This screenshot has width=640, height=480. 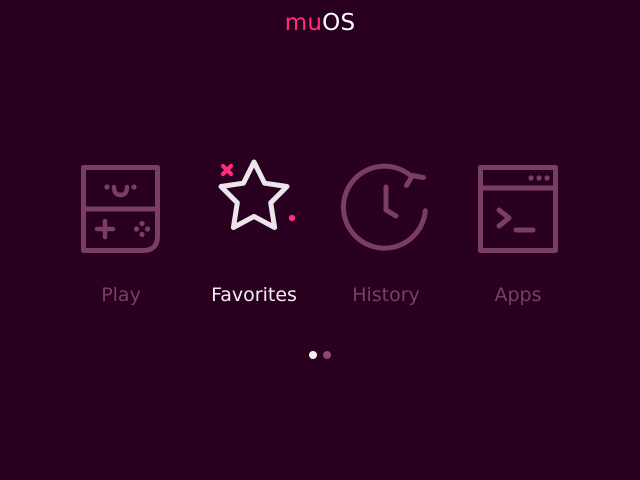 I want to click on menu-item-label-history: History, so click(x=386, y=295).